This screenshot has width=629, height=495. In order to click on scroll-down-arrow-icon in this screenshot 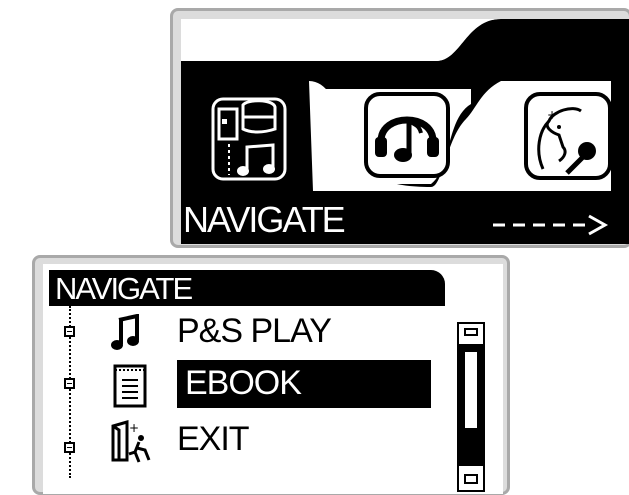, I will do `click(471, 479)`.